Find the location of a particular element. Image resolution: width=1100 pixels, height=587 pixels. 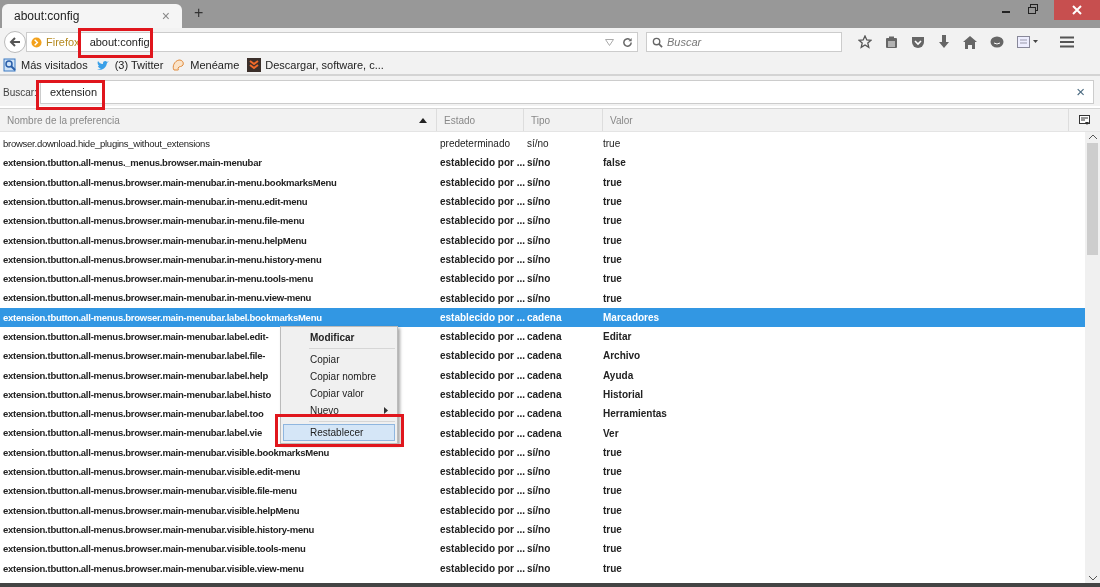

close-icon is located at coordinates (1077, 10).